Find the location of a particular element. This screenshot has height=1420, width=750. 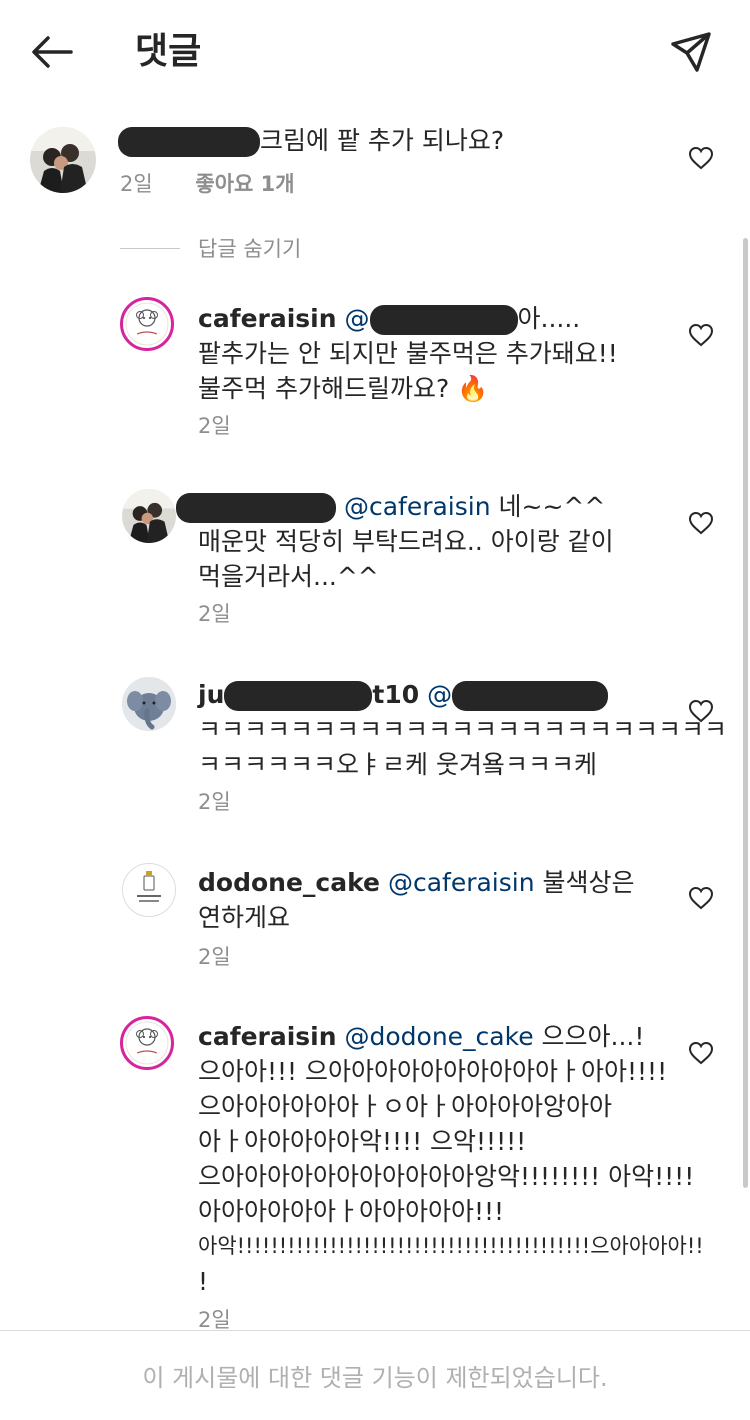

comment-text-line: 아아아아아아ㅏ아아아아아!!! is located at coordinates (351, 1211).